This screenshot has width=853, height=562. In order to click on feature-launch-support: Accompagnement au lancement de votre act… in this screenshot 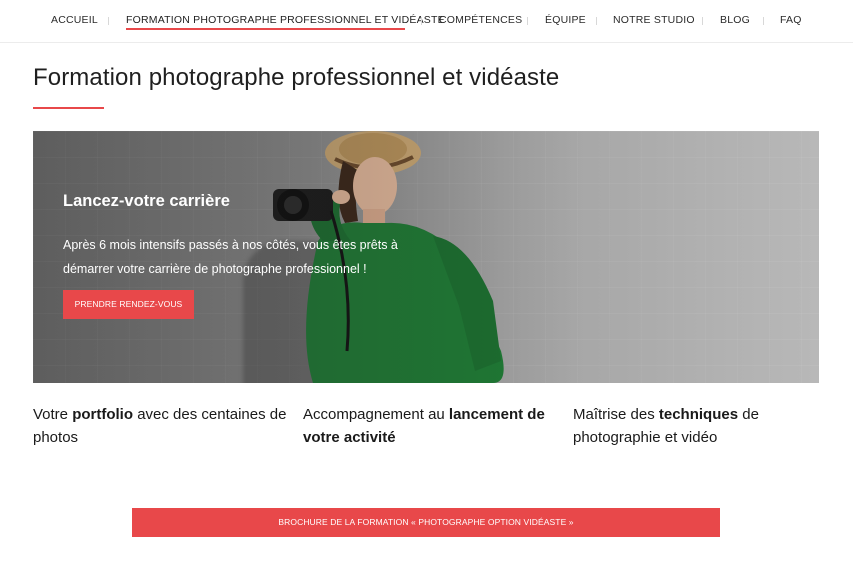, I will do `click(433, 426)`.